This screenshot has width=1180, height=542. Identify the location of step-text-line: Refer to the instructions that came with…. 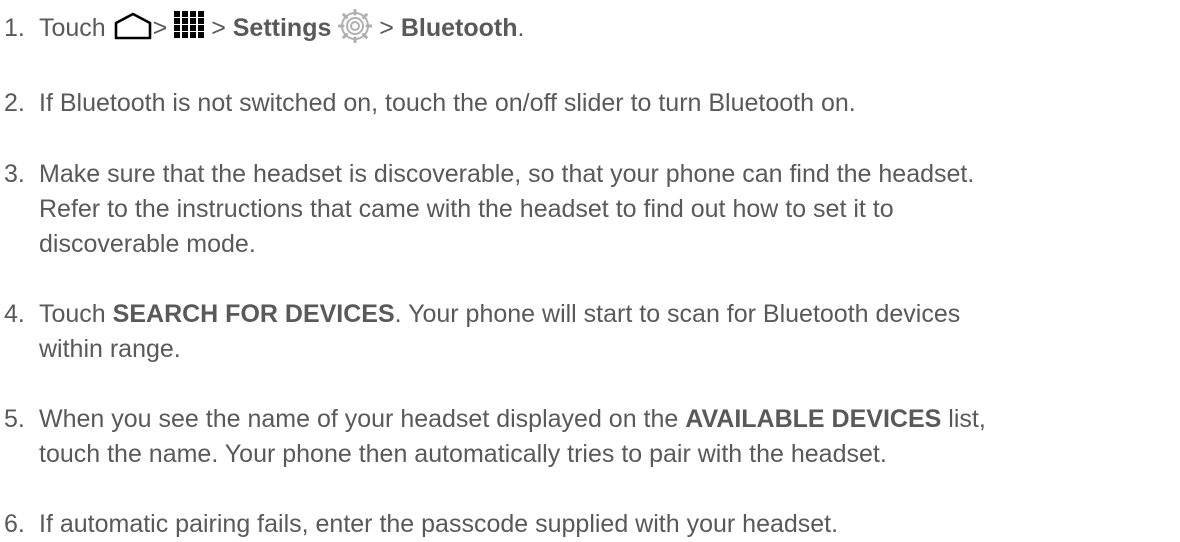
(466, 209).